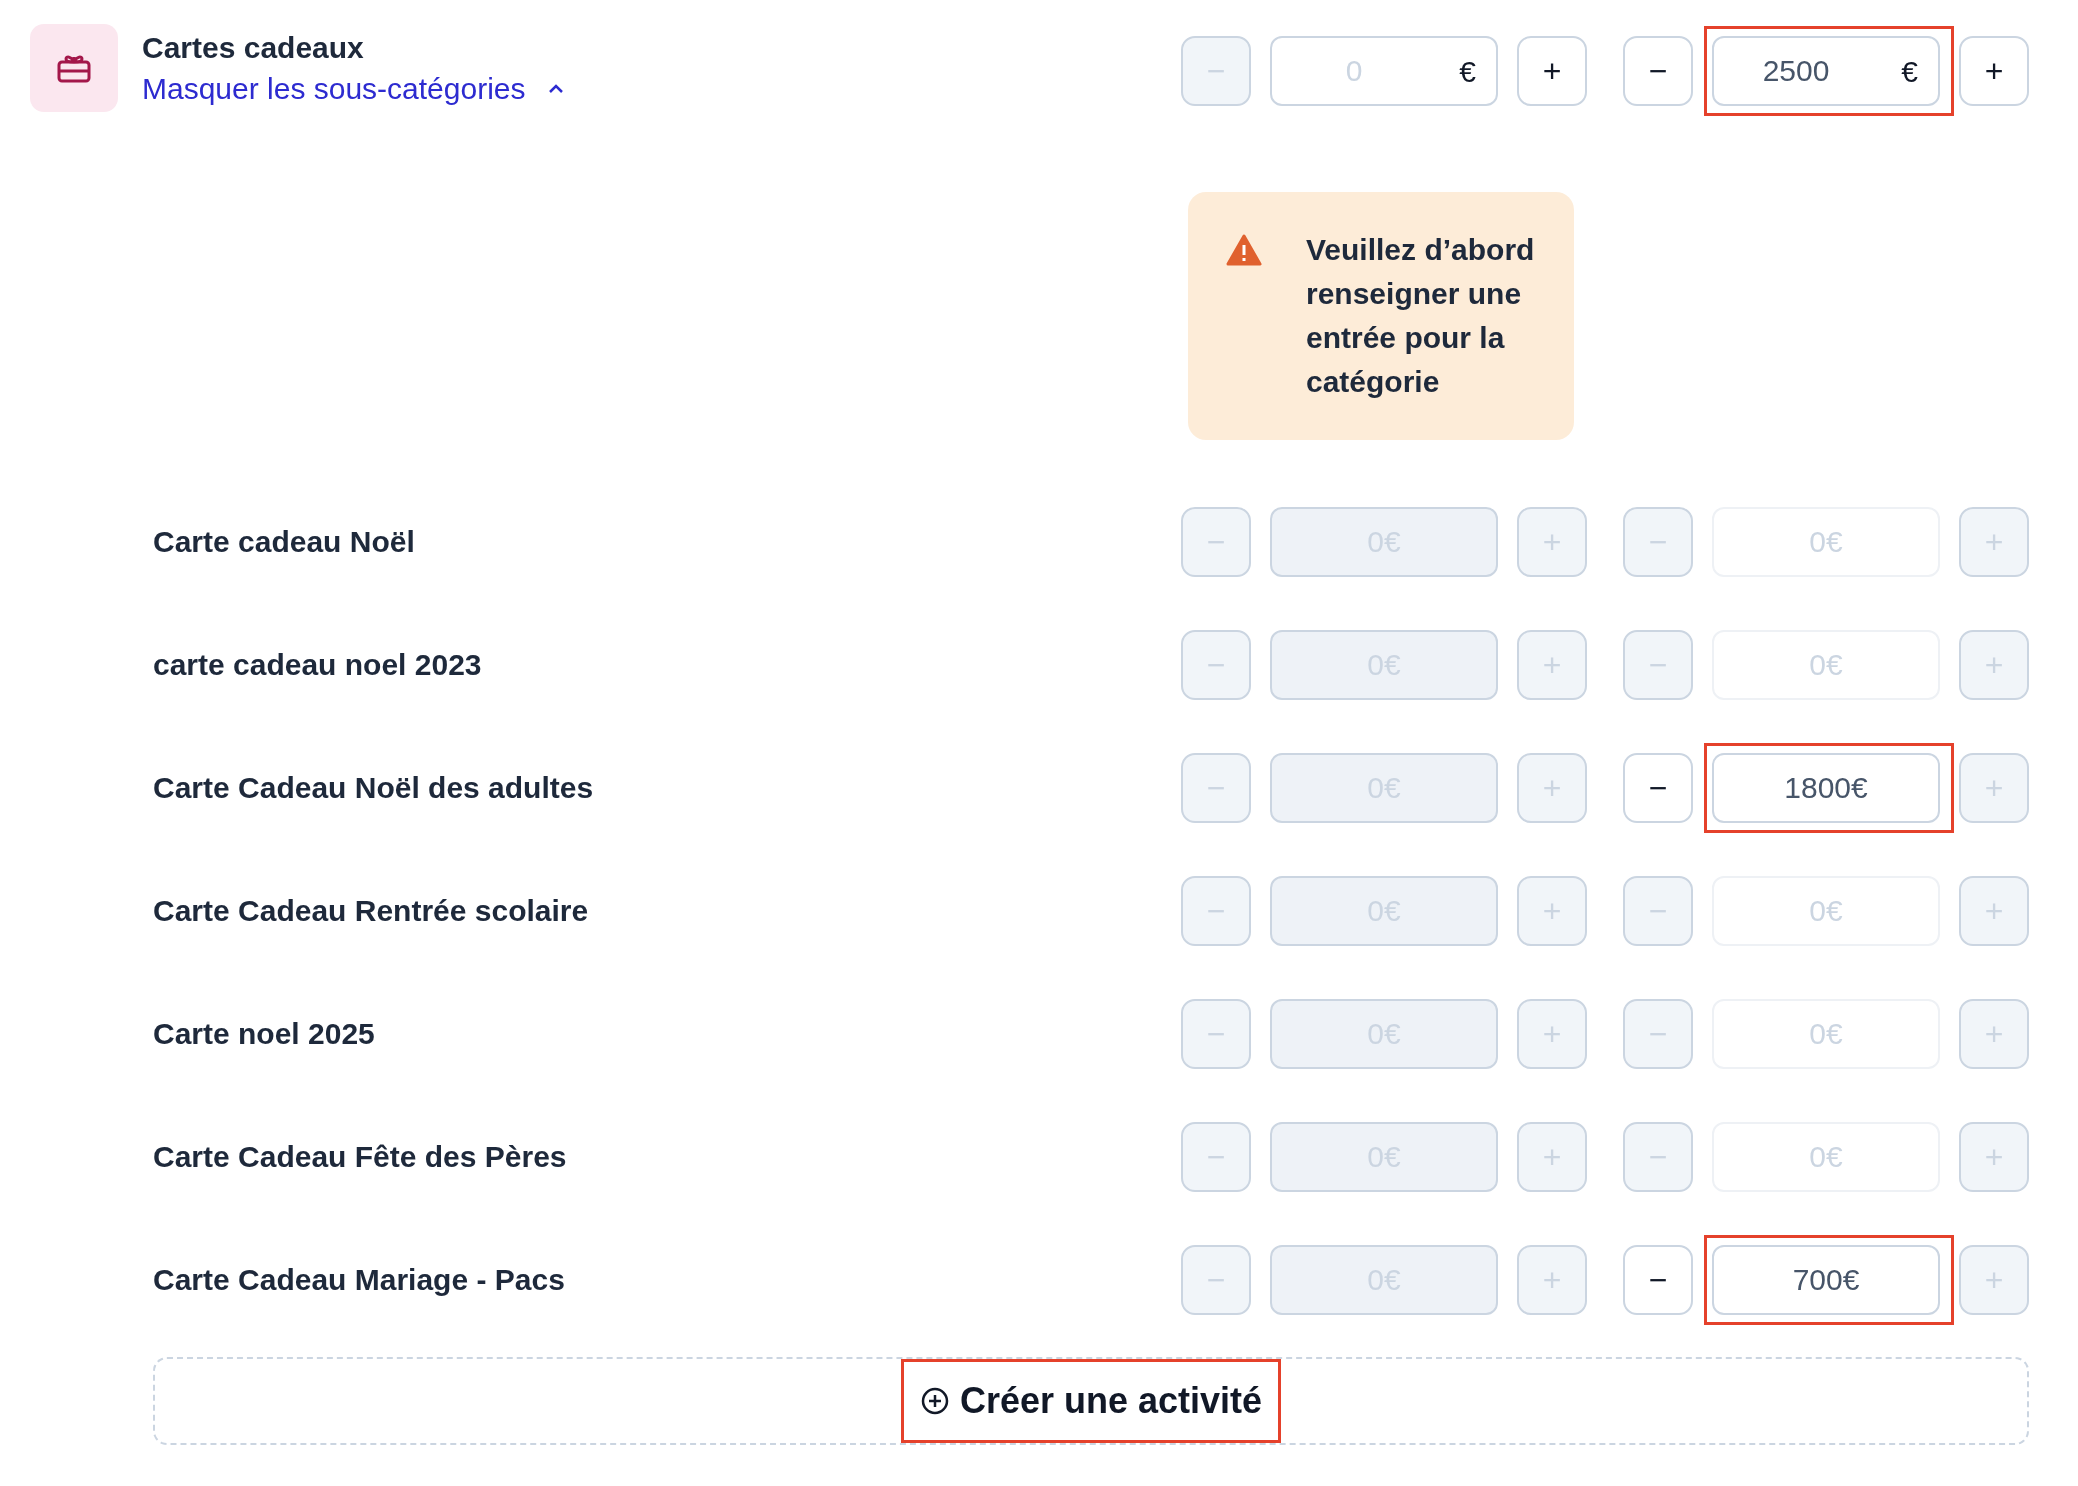 The image size is (2078, 1486). What do you see at coordinates (934, 1401) in the screenshot?
I see `plus-circle-icon` at bounding box center [934, 1401].